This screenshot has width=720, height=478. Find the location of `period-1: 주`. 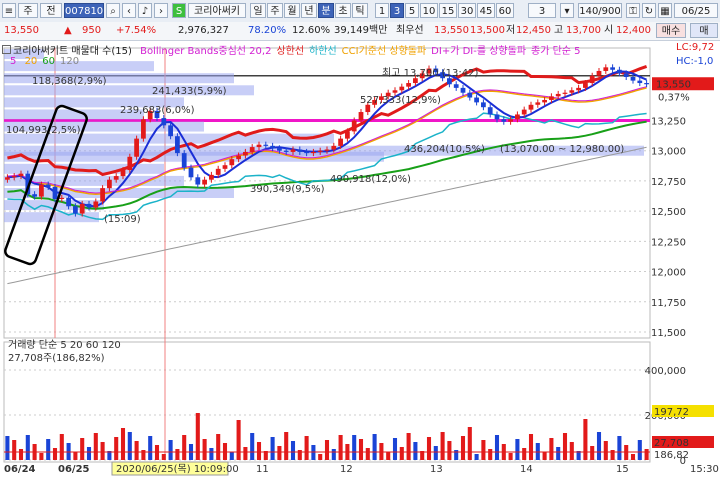

period-1: 주 is located at coordinates (275, 10).